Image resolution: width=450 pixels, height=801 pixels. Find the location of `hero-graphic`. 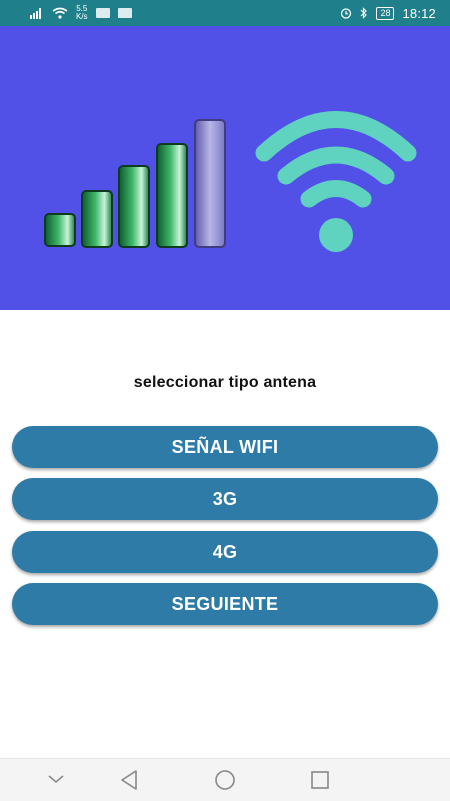

hero-graphic is located at coordinates (230, 181).